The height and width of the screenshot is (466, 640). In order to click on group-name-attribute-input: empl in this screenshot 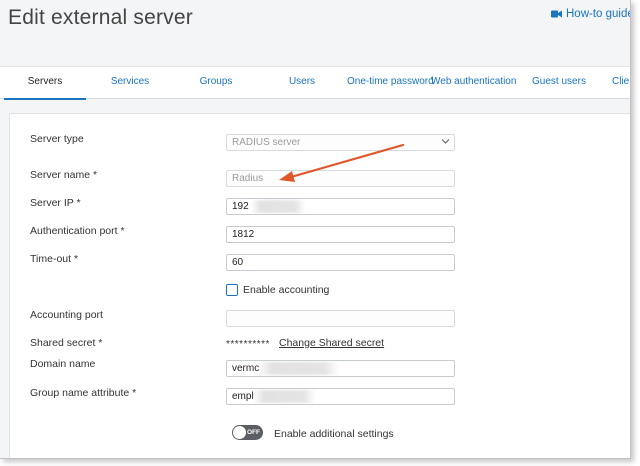, I will do `click(340, 396)`.